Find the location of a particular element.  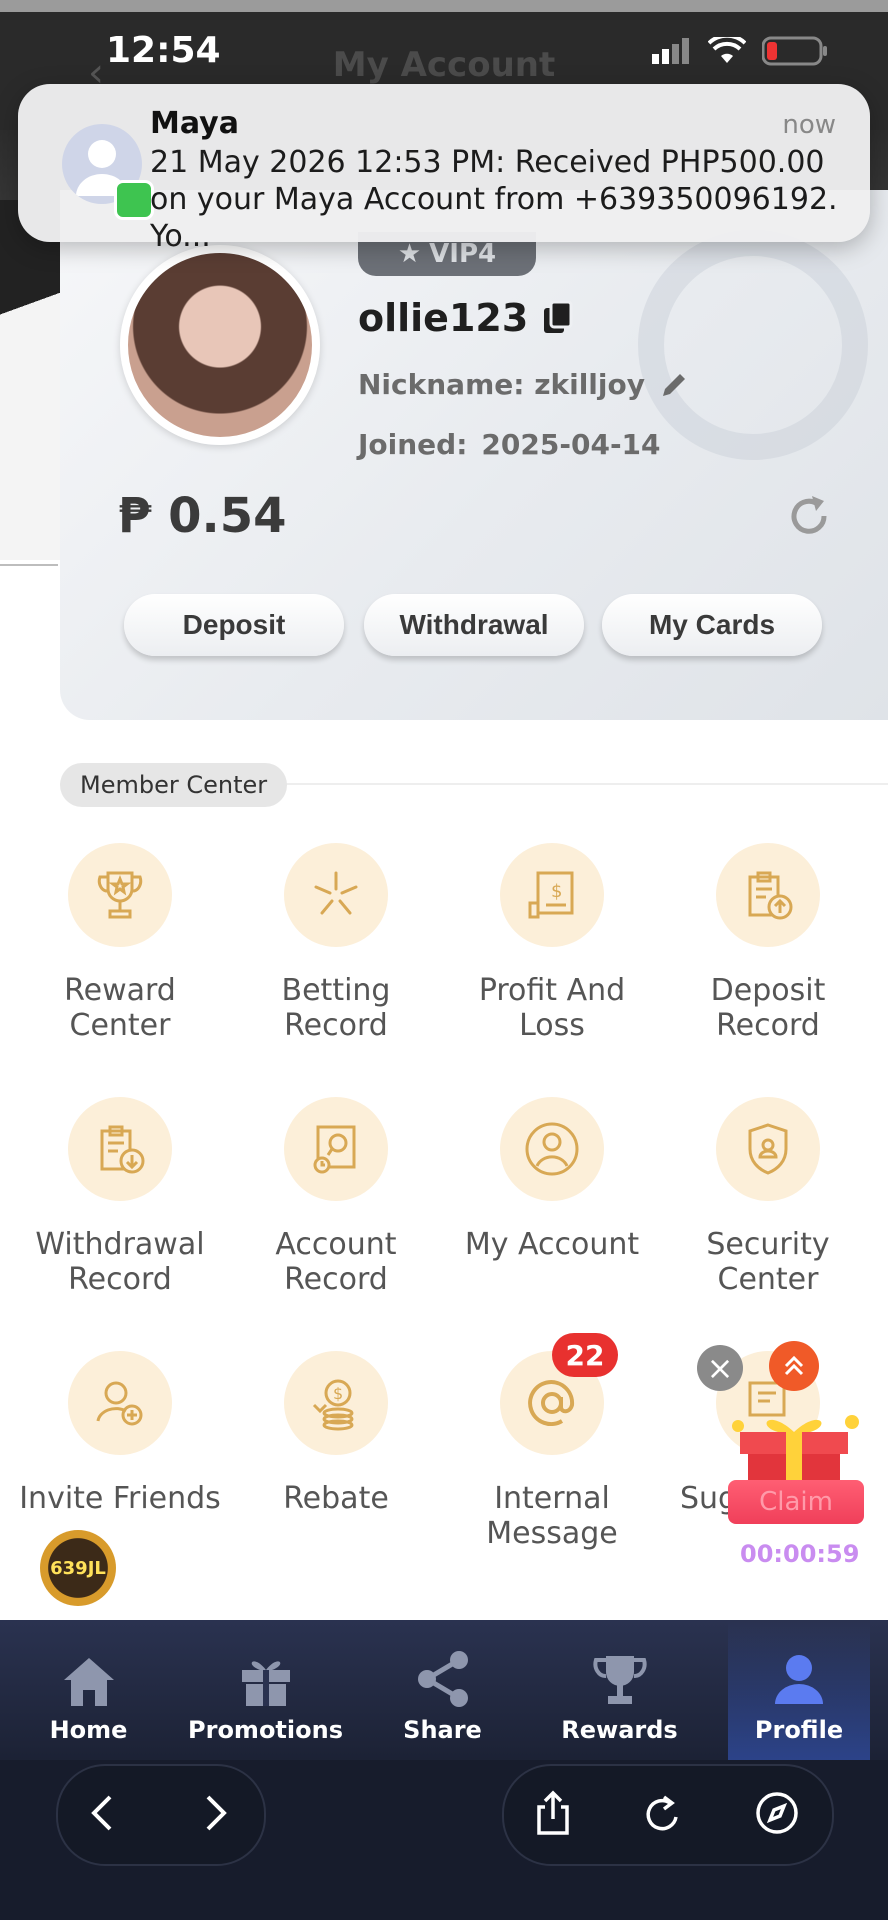

burst-icon is located at coordinates (336, 895).